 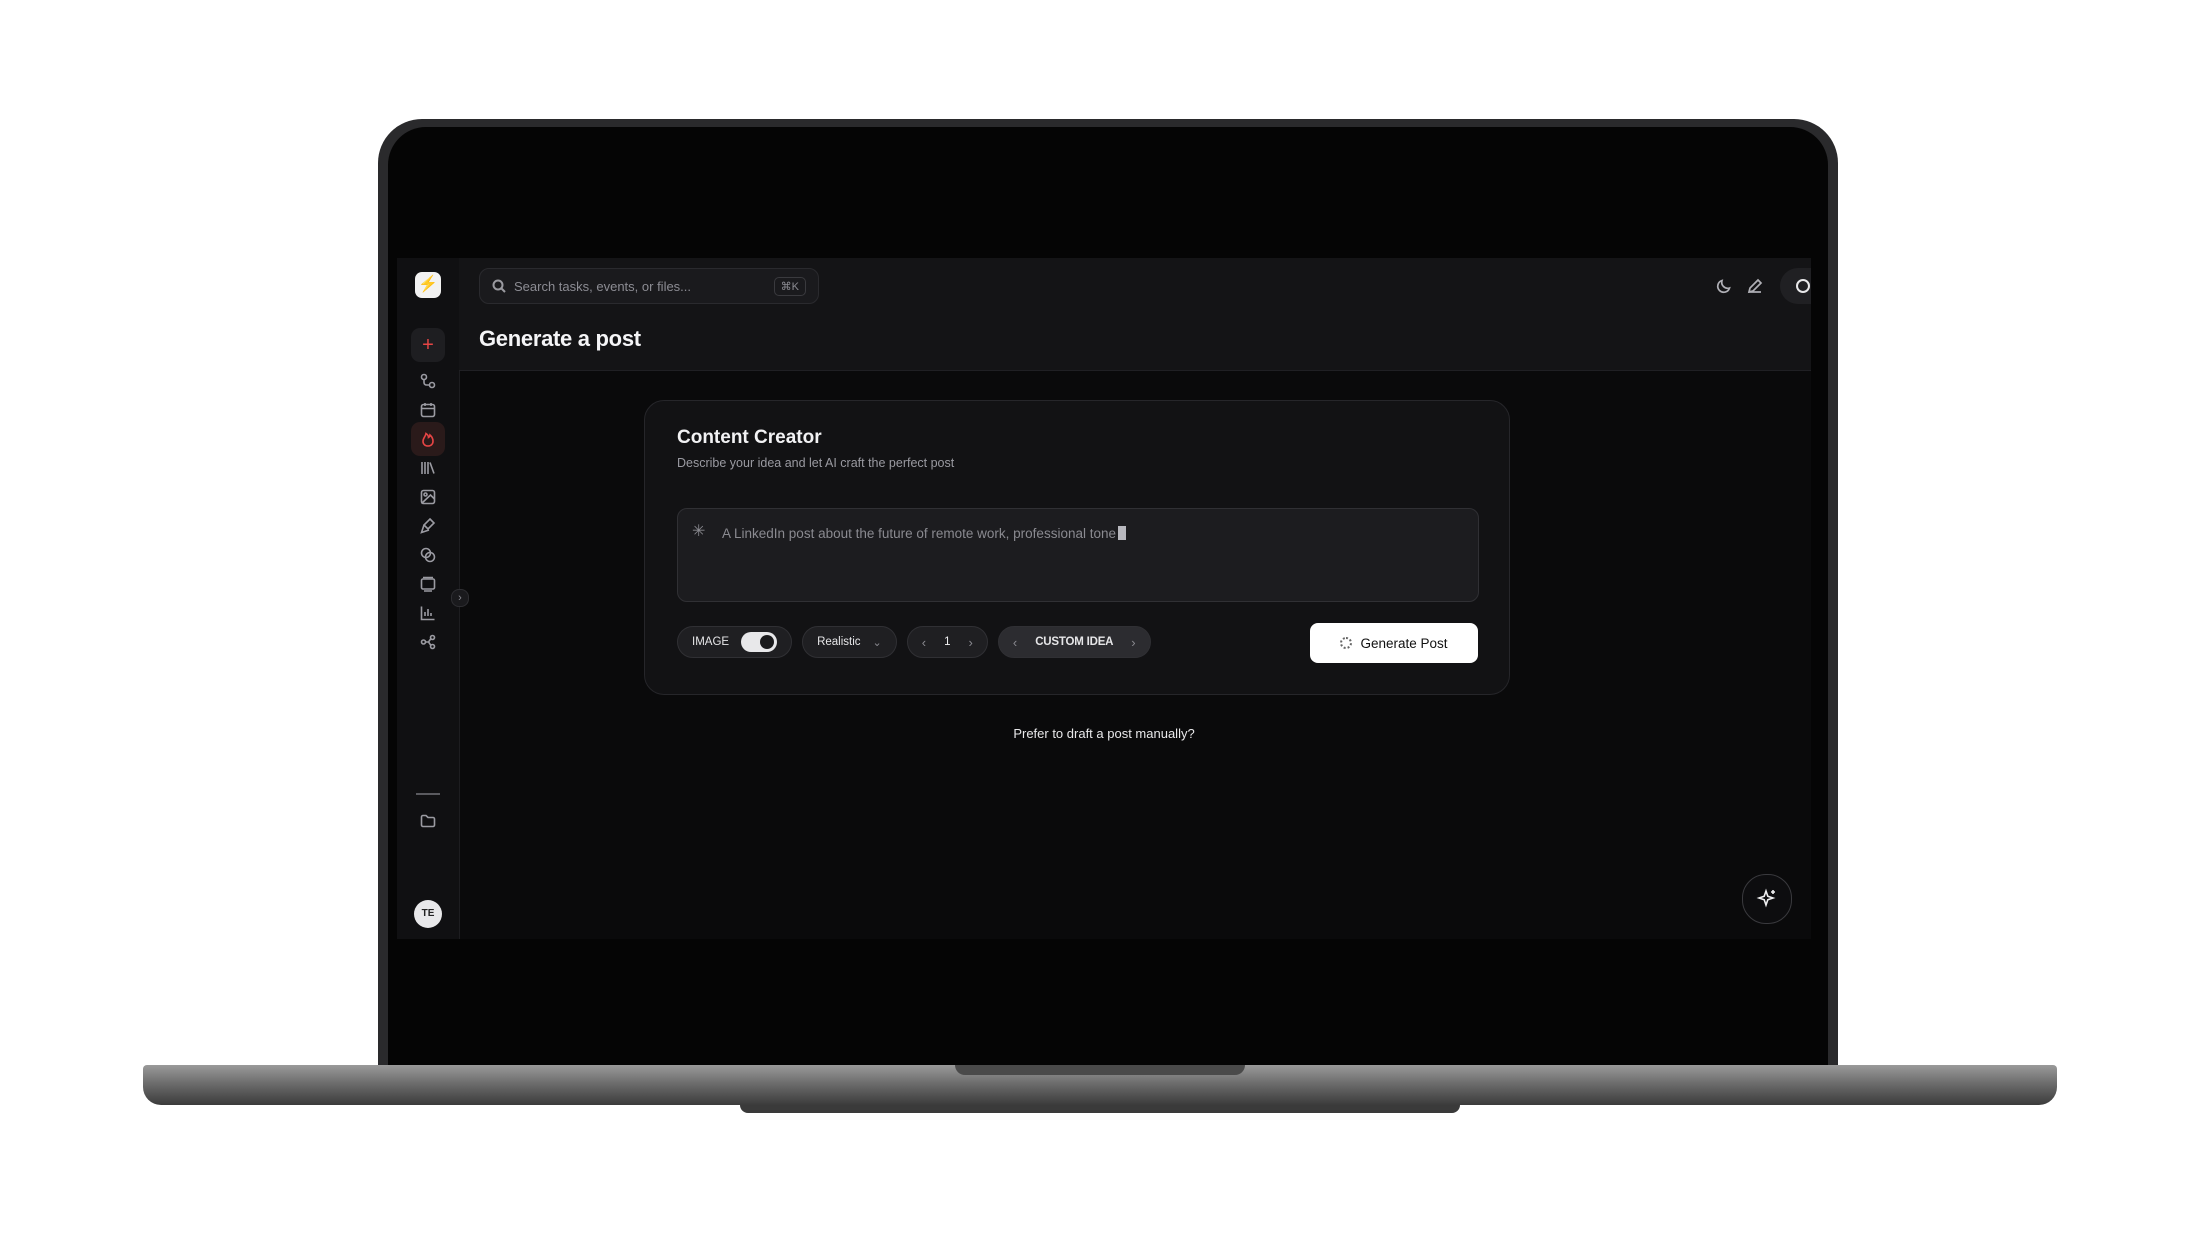 I want to click on moon-icon, so click(x=1723, y=286).